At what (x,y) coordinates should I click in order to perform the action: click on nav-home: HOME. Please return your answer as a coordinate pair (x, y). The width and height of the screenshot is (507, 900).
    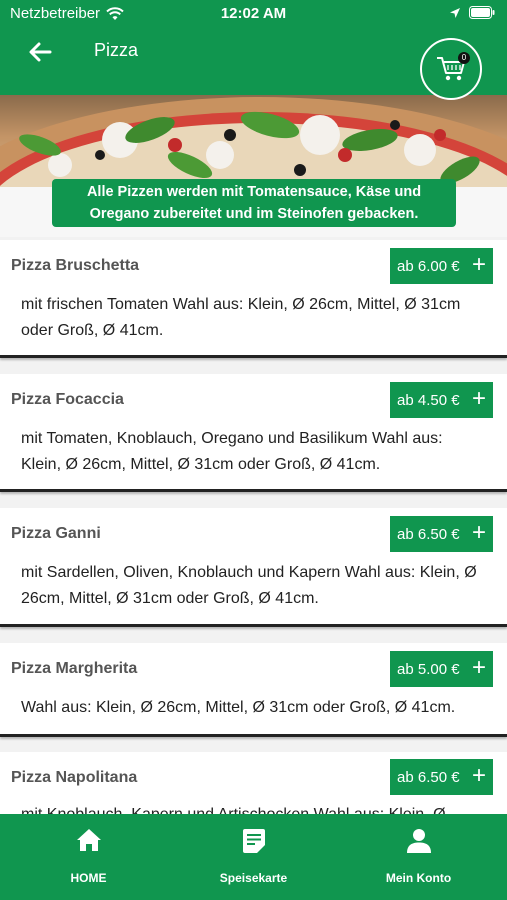
    Looking at the image, I should click on (88, 857).